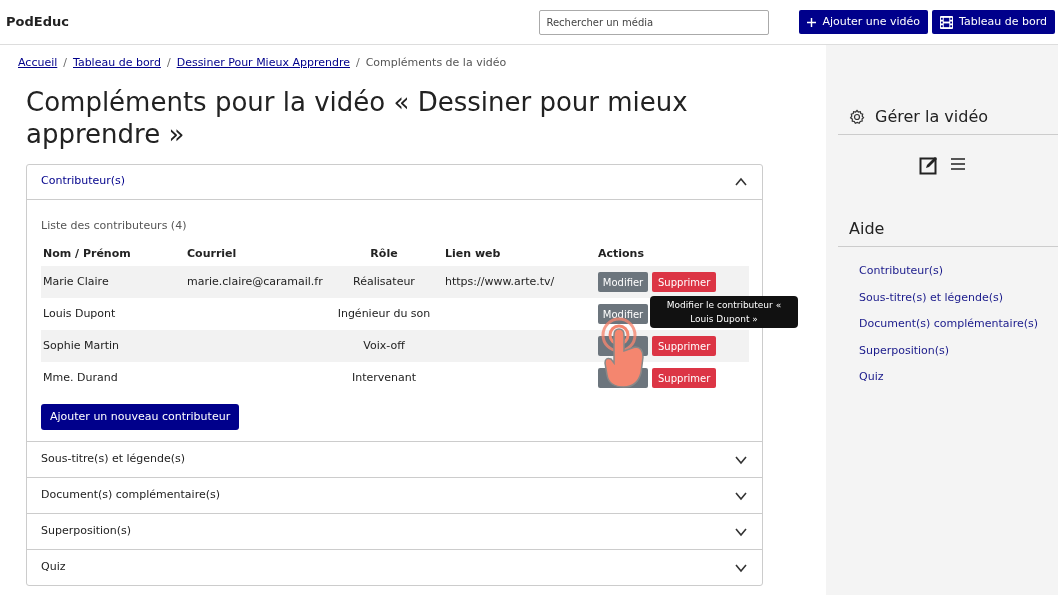  Describe the element at coordinates (724, 311) in the screenshot. I see `tooltip: Modifier le contributeur « Louis Dupont »` at that location.